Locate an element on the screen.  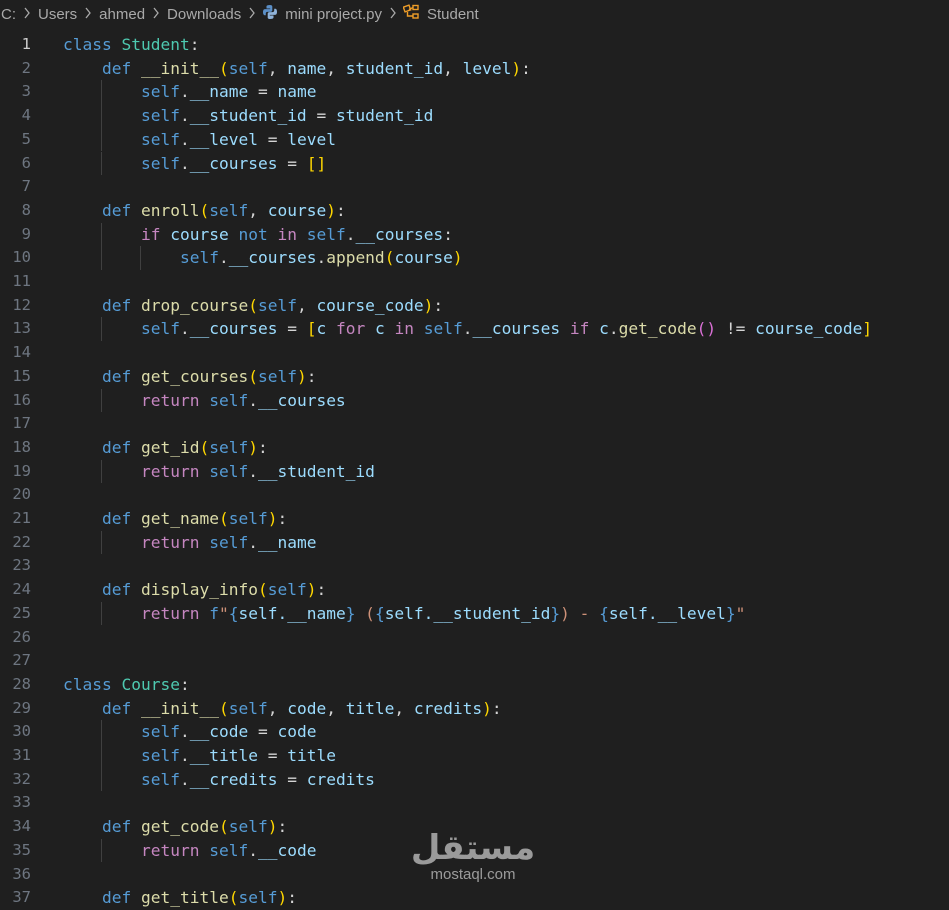
code-text: def get_courses(self): is located at coordinates (189, 377).